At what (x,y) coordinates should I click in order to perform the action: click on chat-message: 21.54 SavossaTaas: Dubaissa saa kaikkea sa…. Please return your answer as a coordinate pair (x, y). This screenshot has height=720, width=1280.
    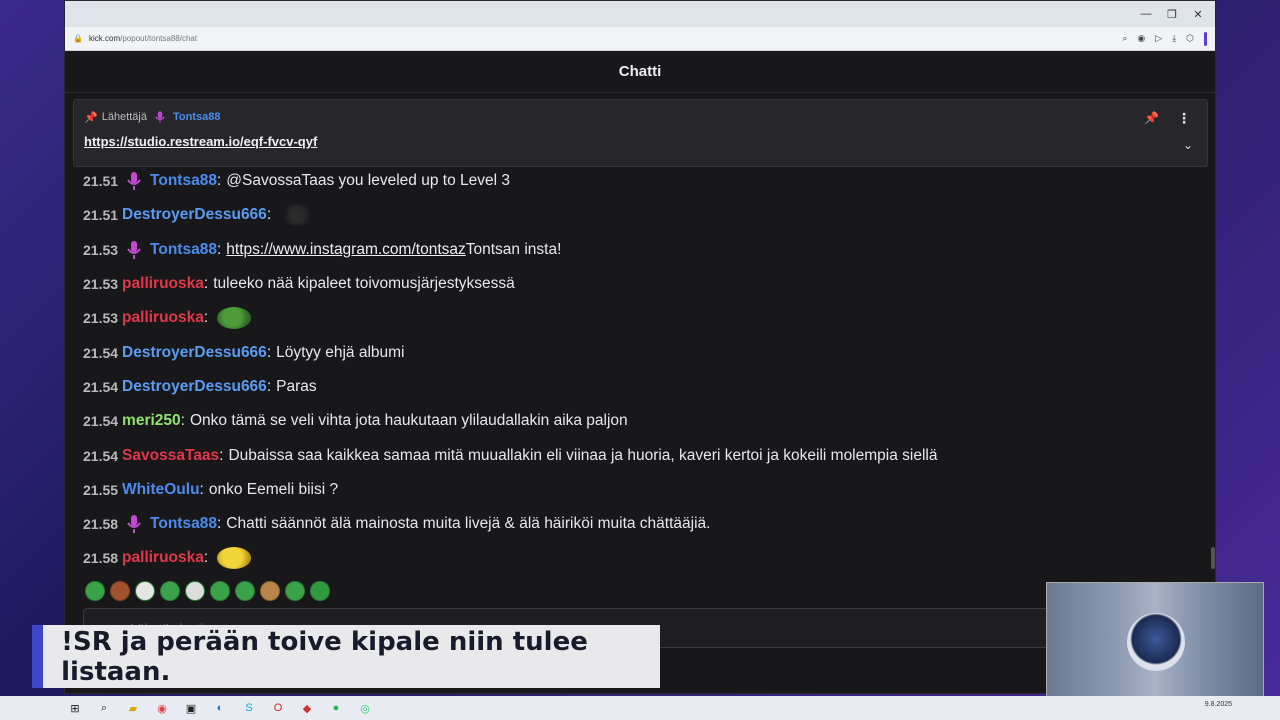
    Looking at the image, I should click on (510, 455).